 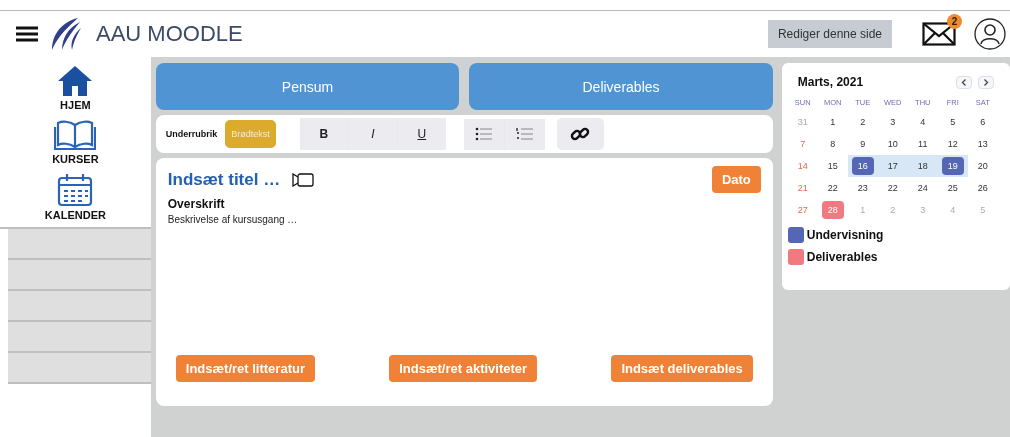 What do you see at coordinates (892, 166) in the screenshot?
I see `calendar-day: 17` at bounding box center [892, 166].